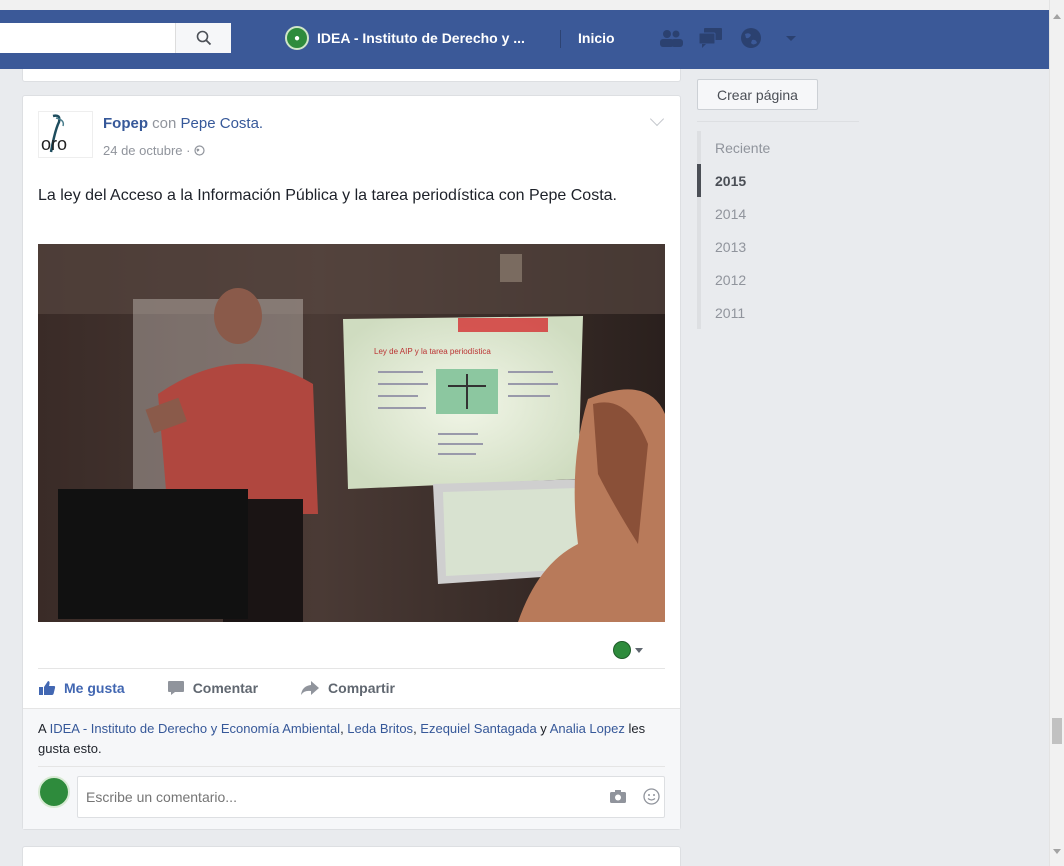 The image size is (1064, 866). What do you see at coordinates (587, 728) in the screenshot?
I see `liker-link: Analia Lopez` at bounding box center [587, 728].